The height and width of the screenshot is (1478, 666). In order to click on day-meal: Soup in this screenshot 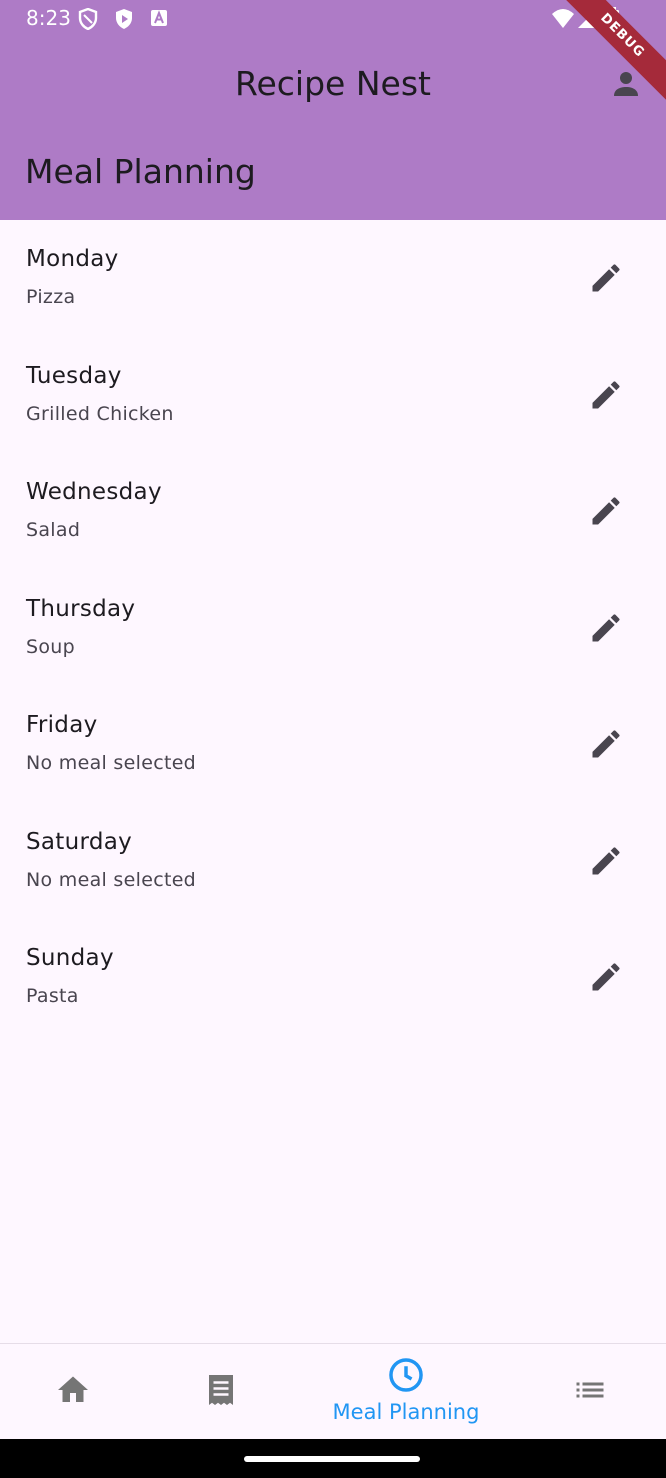, I will do `click(50, 646)`.